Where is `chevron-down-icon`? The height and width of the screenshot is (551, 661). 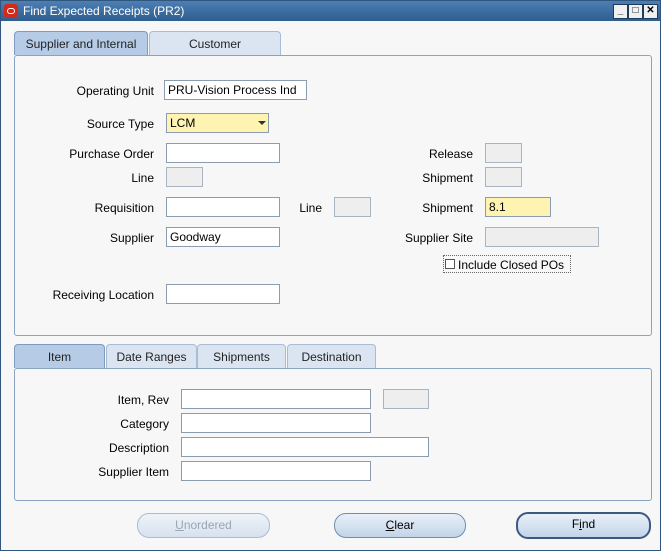 chevron-down-icon is located at coordinates (262, 123).